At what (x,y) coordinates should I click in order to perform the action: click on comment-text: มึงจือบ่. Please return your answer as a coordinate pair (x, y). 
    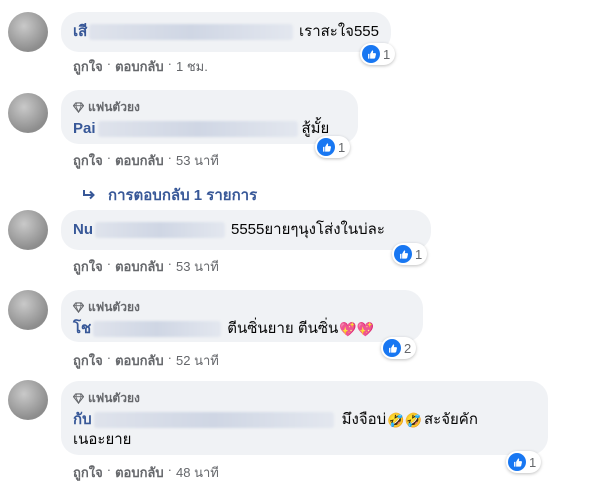
    Looking at the image, I should click on (364, 419).